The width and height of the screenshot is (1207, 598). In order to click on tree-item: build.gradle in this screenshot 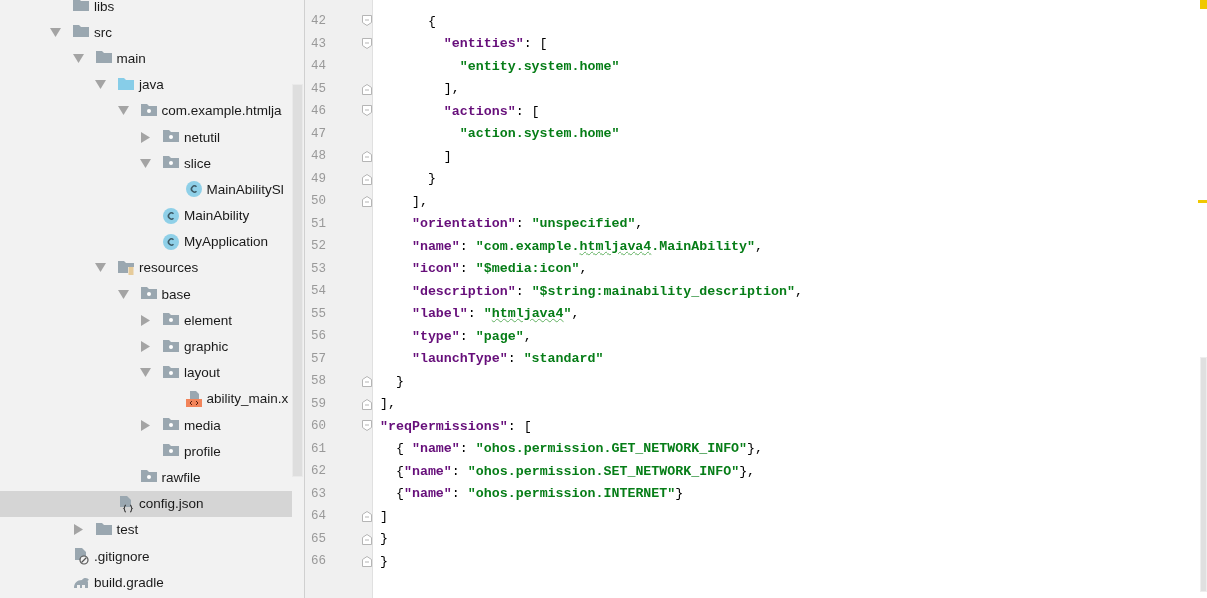, I will do `click(146, 582)`.